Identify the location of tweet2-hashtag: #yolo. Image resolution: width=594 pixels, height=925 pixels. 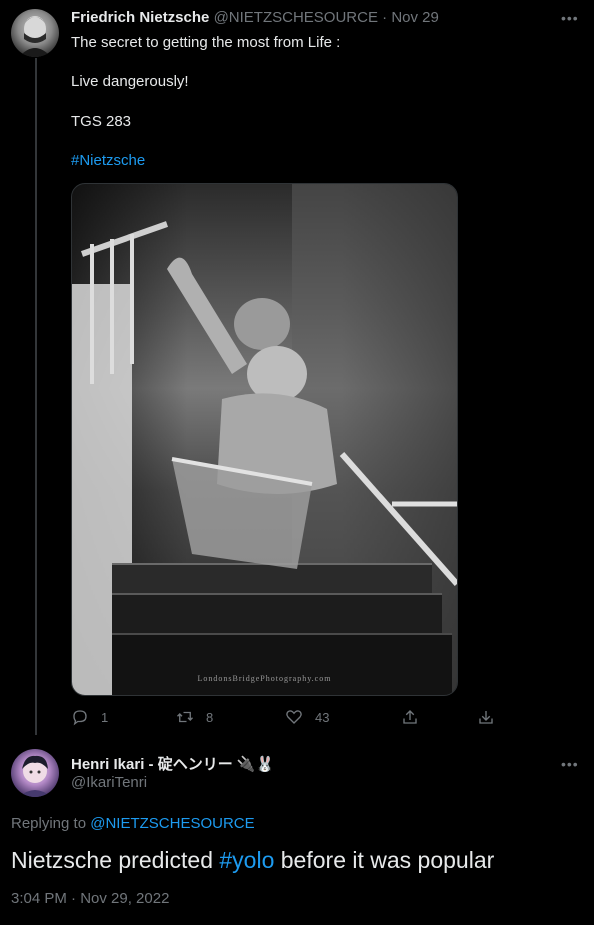
(246, 860).